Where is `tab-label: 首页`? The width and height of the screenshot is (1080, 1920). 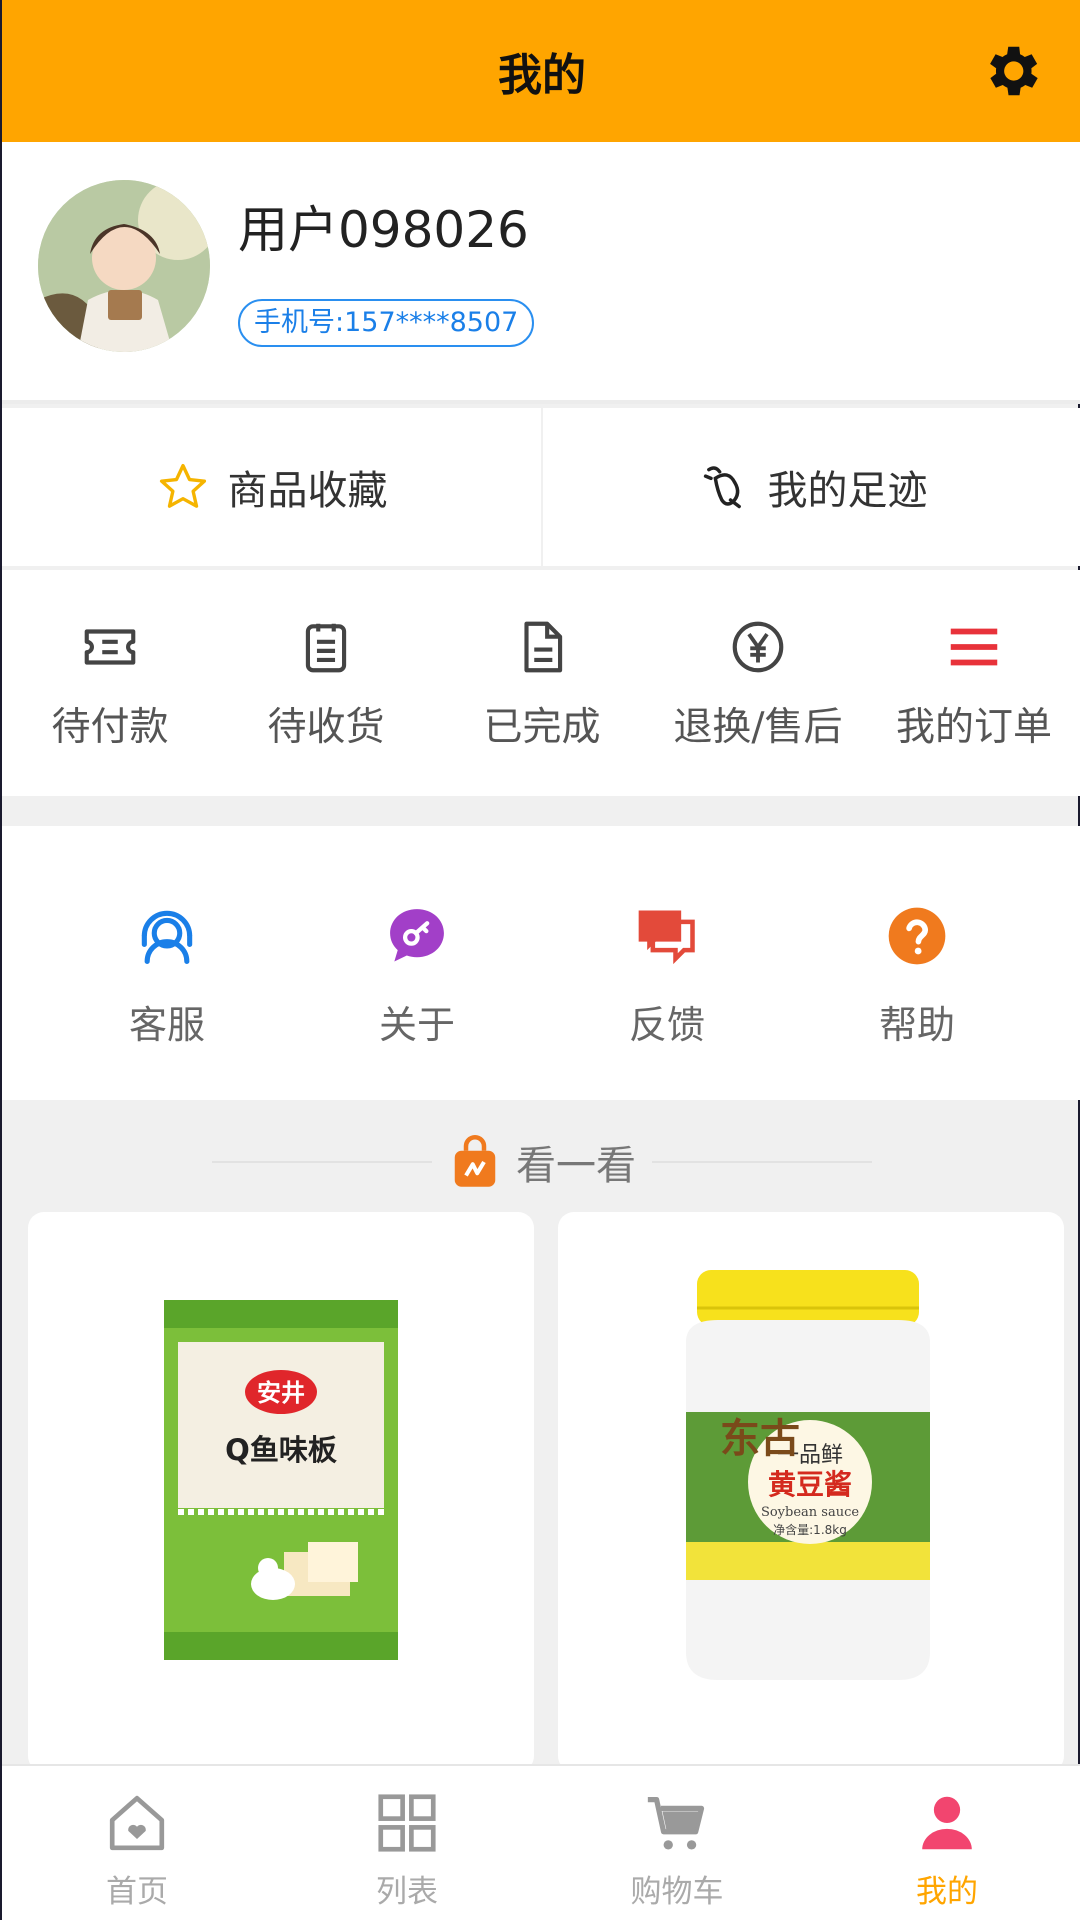 tab-label: 首页 is located at coordinates (137, 1892).